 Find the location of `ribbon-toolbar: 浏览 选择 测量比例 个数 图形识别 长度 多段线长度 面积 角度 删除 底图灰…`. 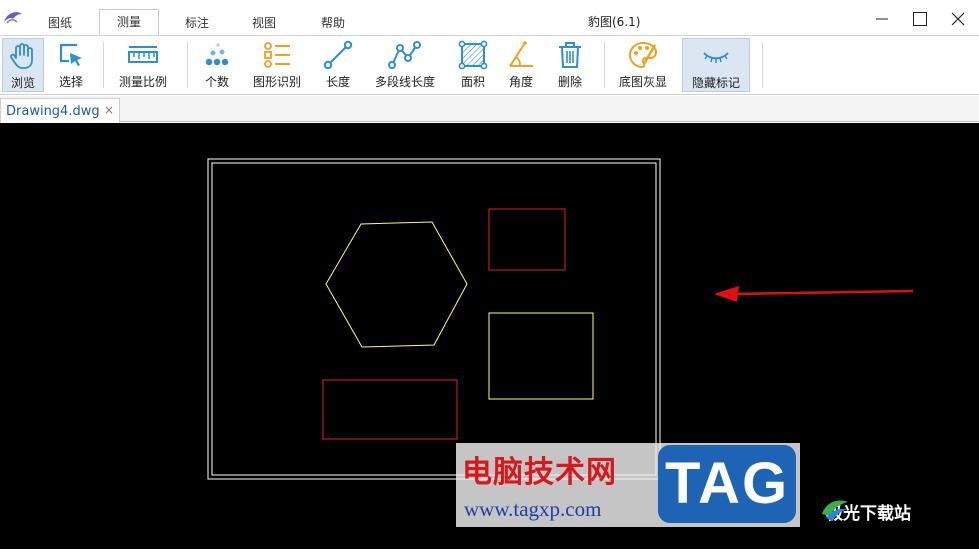

ribbon-toolbar: 浏览 选择 测量比例 个数 图形识别 长度 多段线长度 面积 角度 删除 底图灰… is located at coordinates (489, 65).